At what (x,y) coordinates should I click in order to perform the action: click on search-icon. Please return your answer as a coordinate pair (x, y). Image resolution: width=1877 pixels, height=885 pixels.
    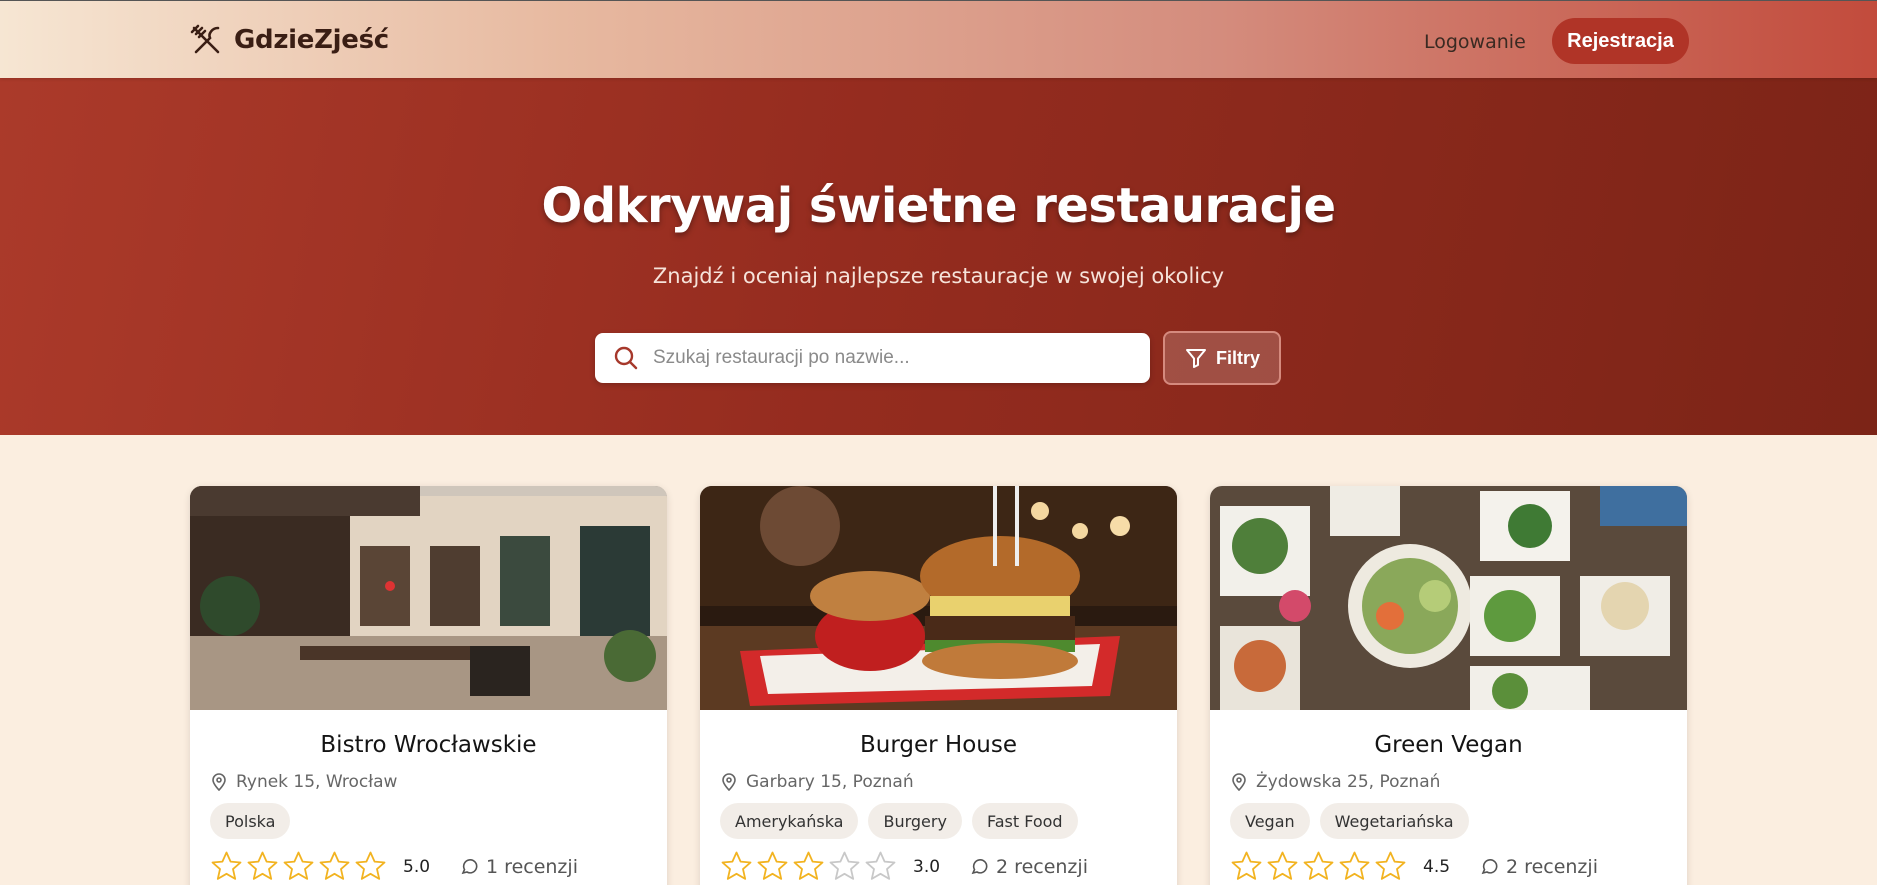
    Looking at the image, I should click on (626, 358).